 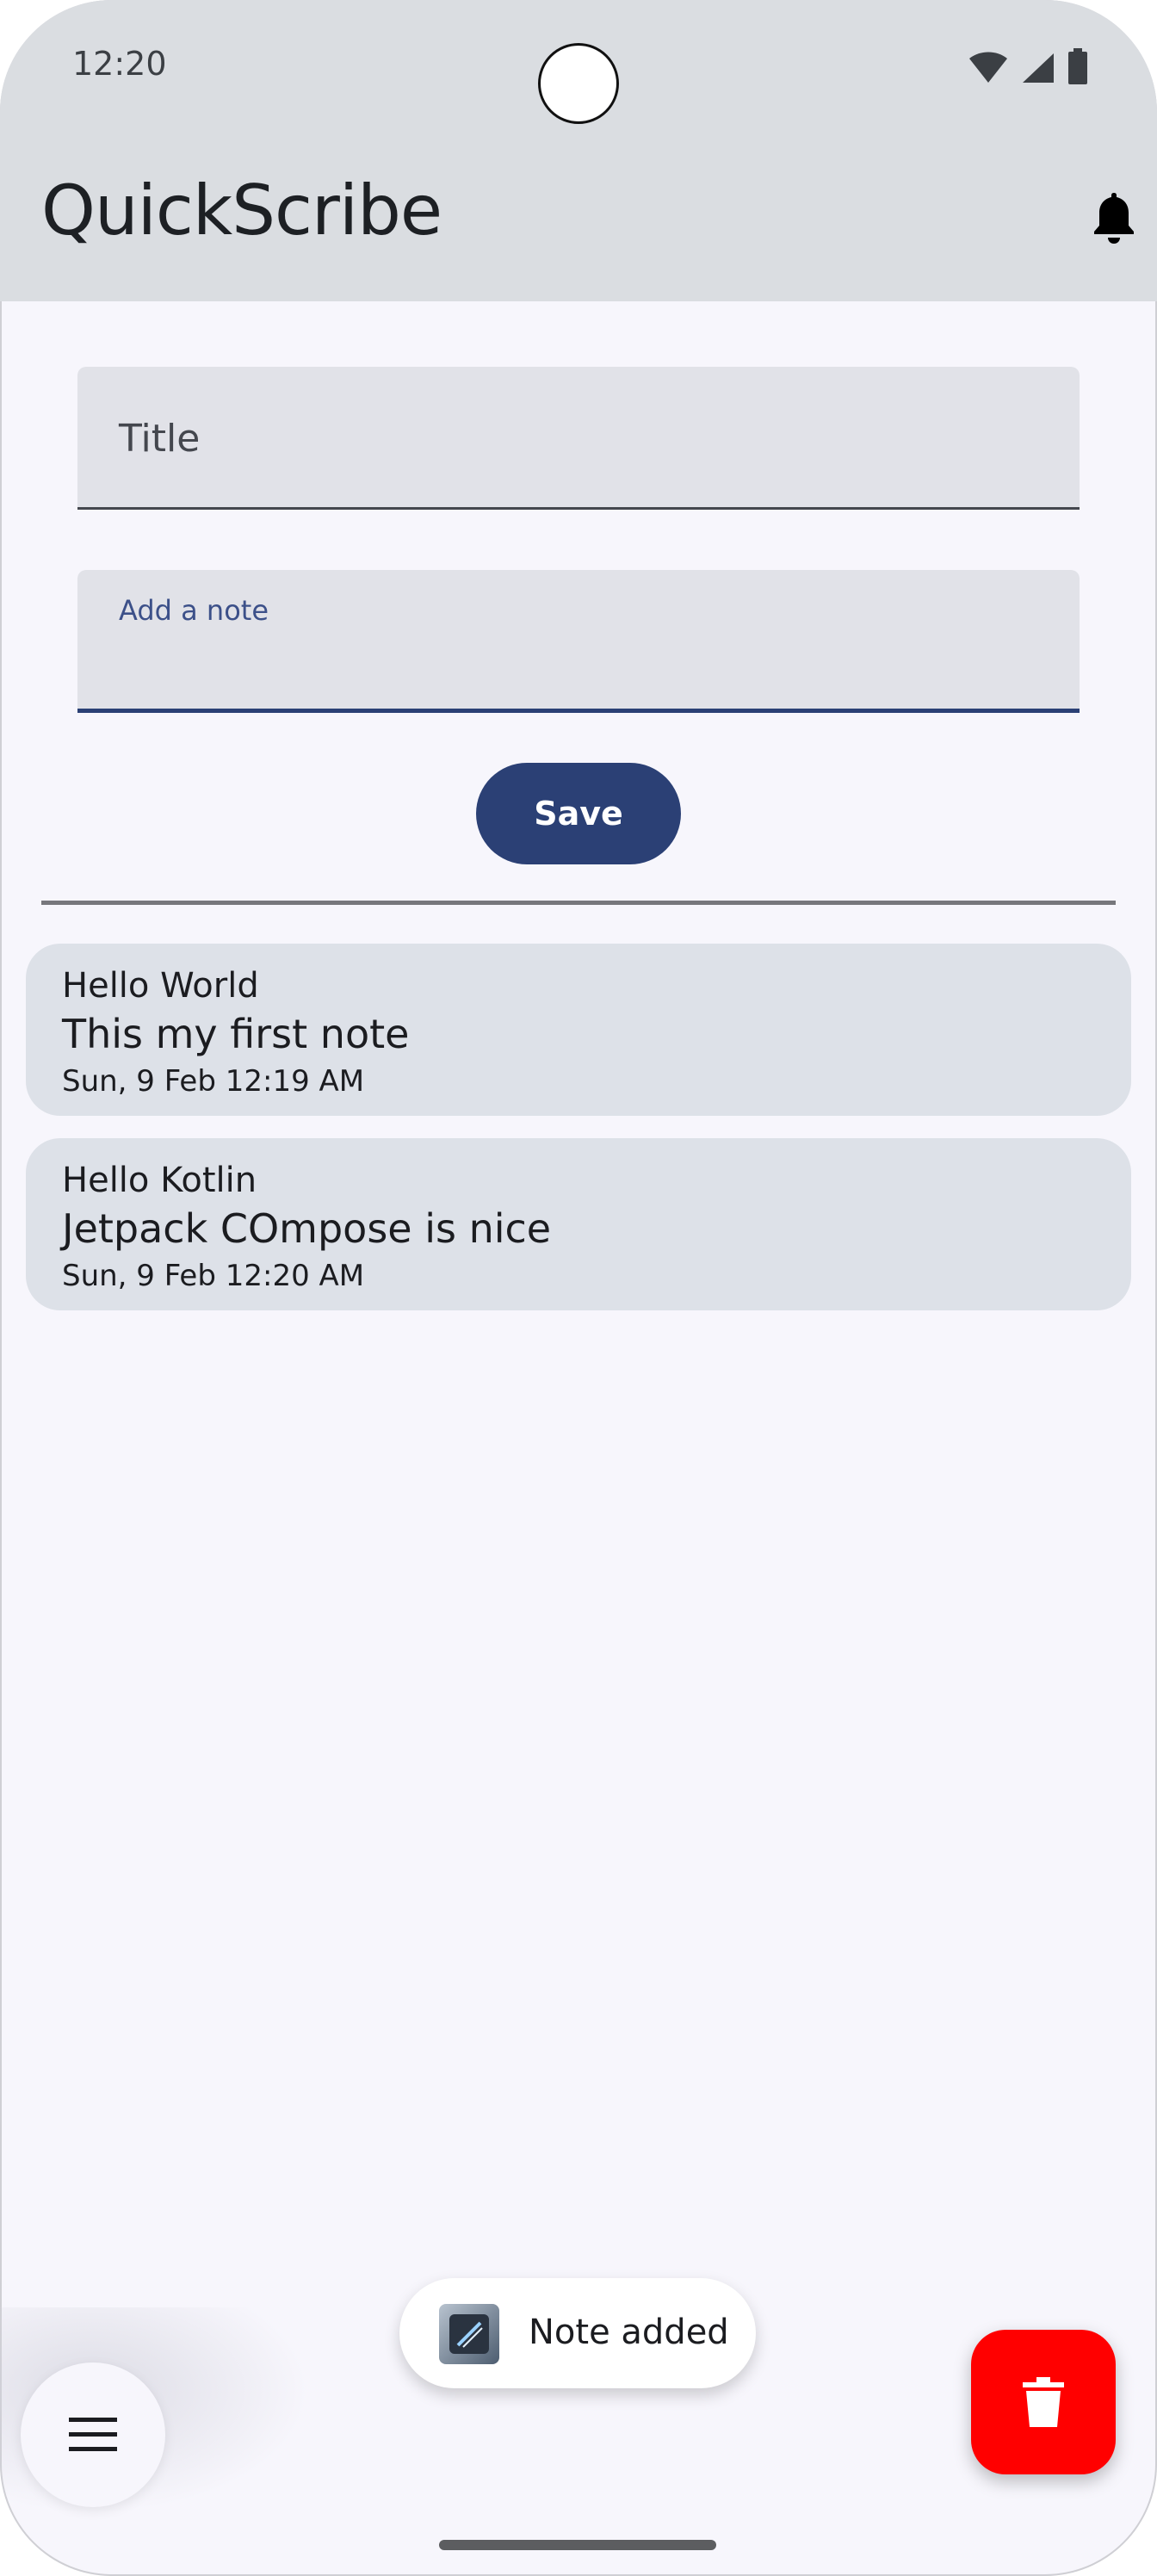 I want to click on save-button: Save, so click(x=579, y=813).